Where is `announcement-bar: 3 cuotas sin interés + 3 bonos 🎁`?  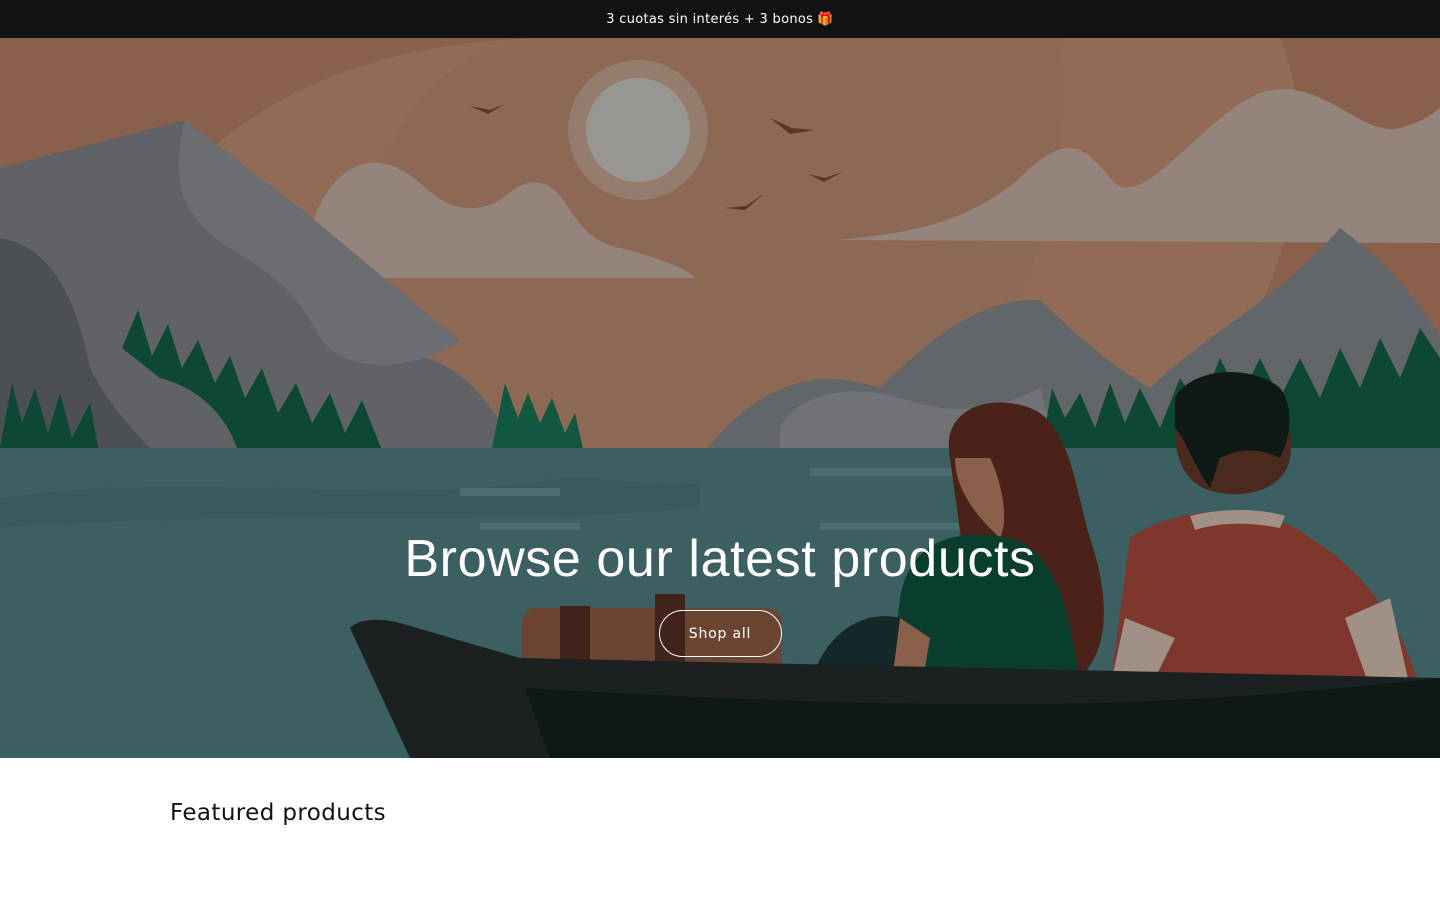
announcement-bar: 3 cuotas sin interés + 3 bonos 🎁 is located at coordinates (720, 19).